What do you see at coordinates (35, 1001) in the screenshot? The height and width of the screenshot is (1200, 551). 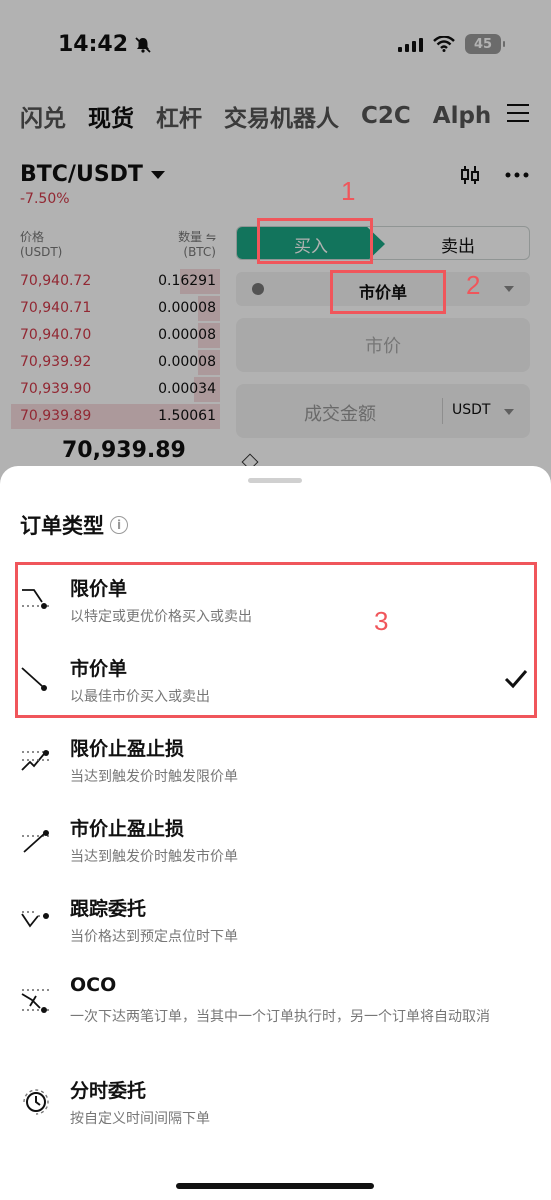 I see `oco-icon` at bounding box center [35, 1001].